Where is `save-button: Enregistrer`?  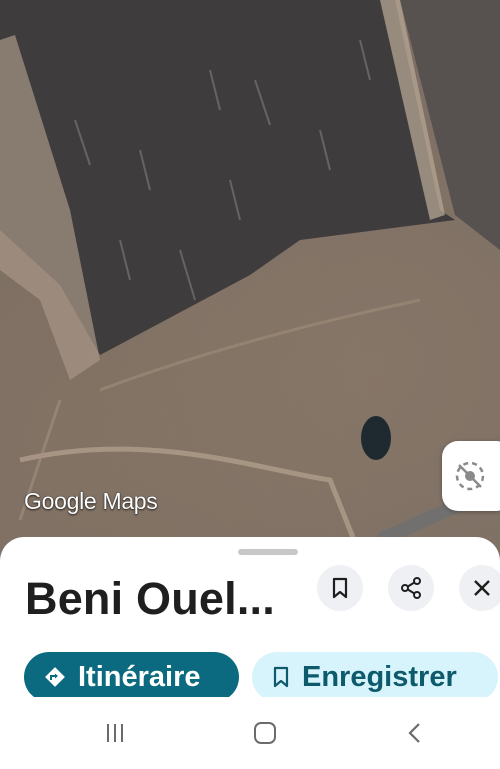
save-button: Enregistrer is located at coordinates (375, 677).